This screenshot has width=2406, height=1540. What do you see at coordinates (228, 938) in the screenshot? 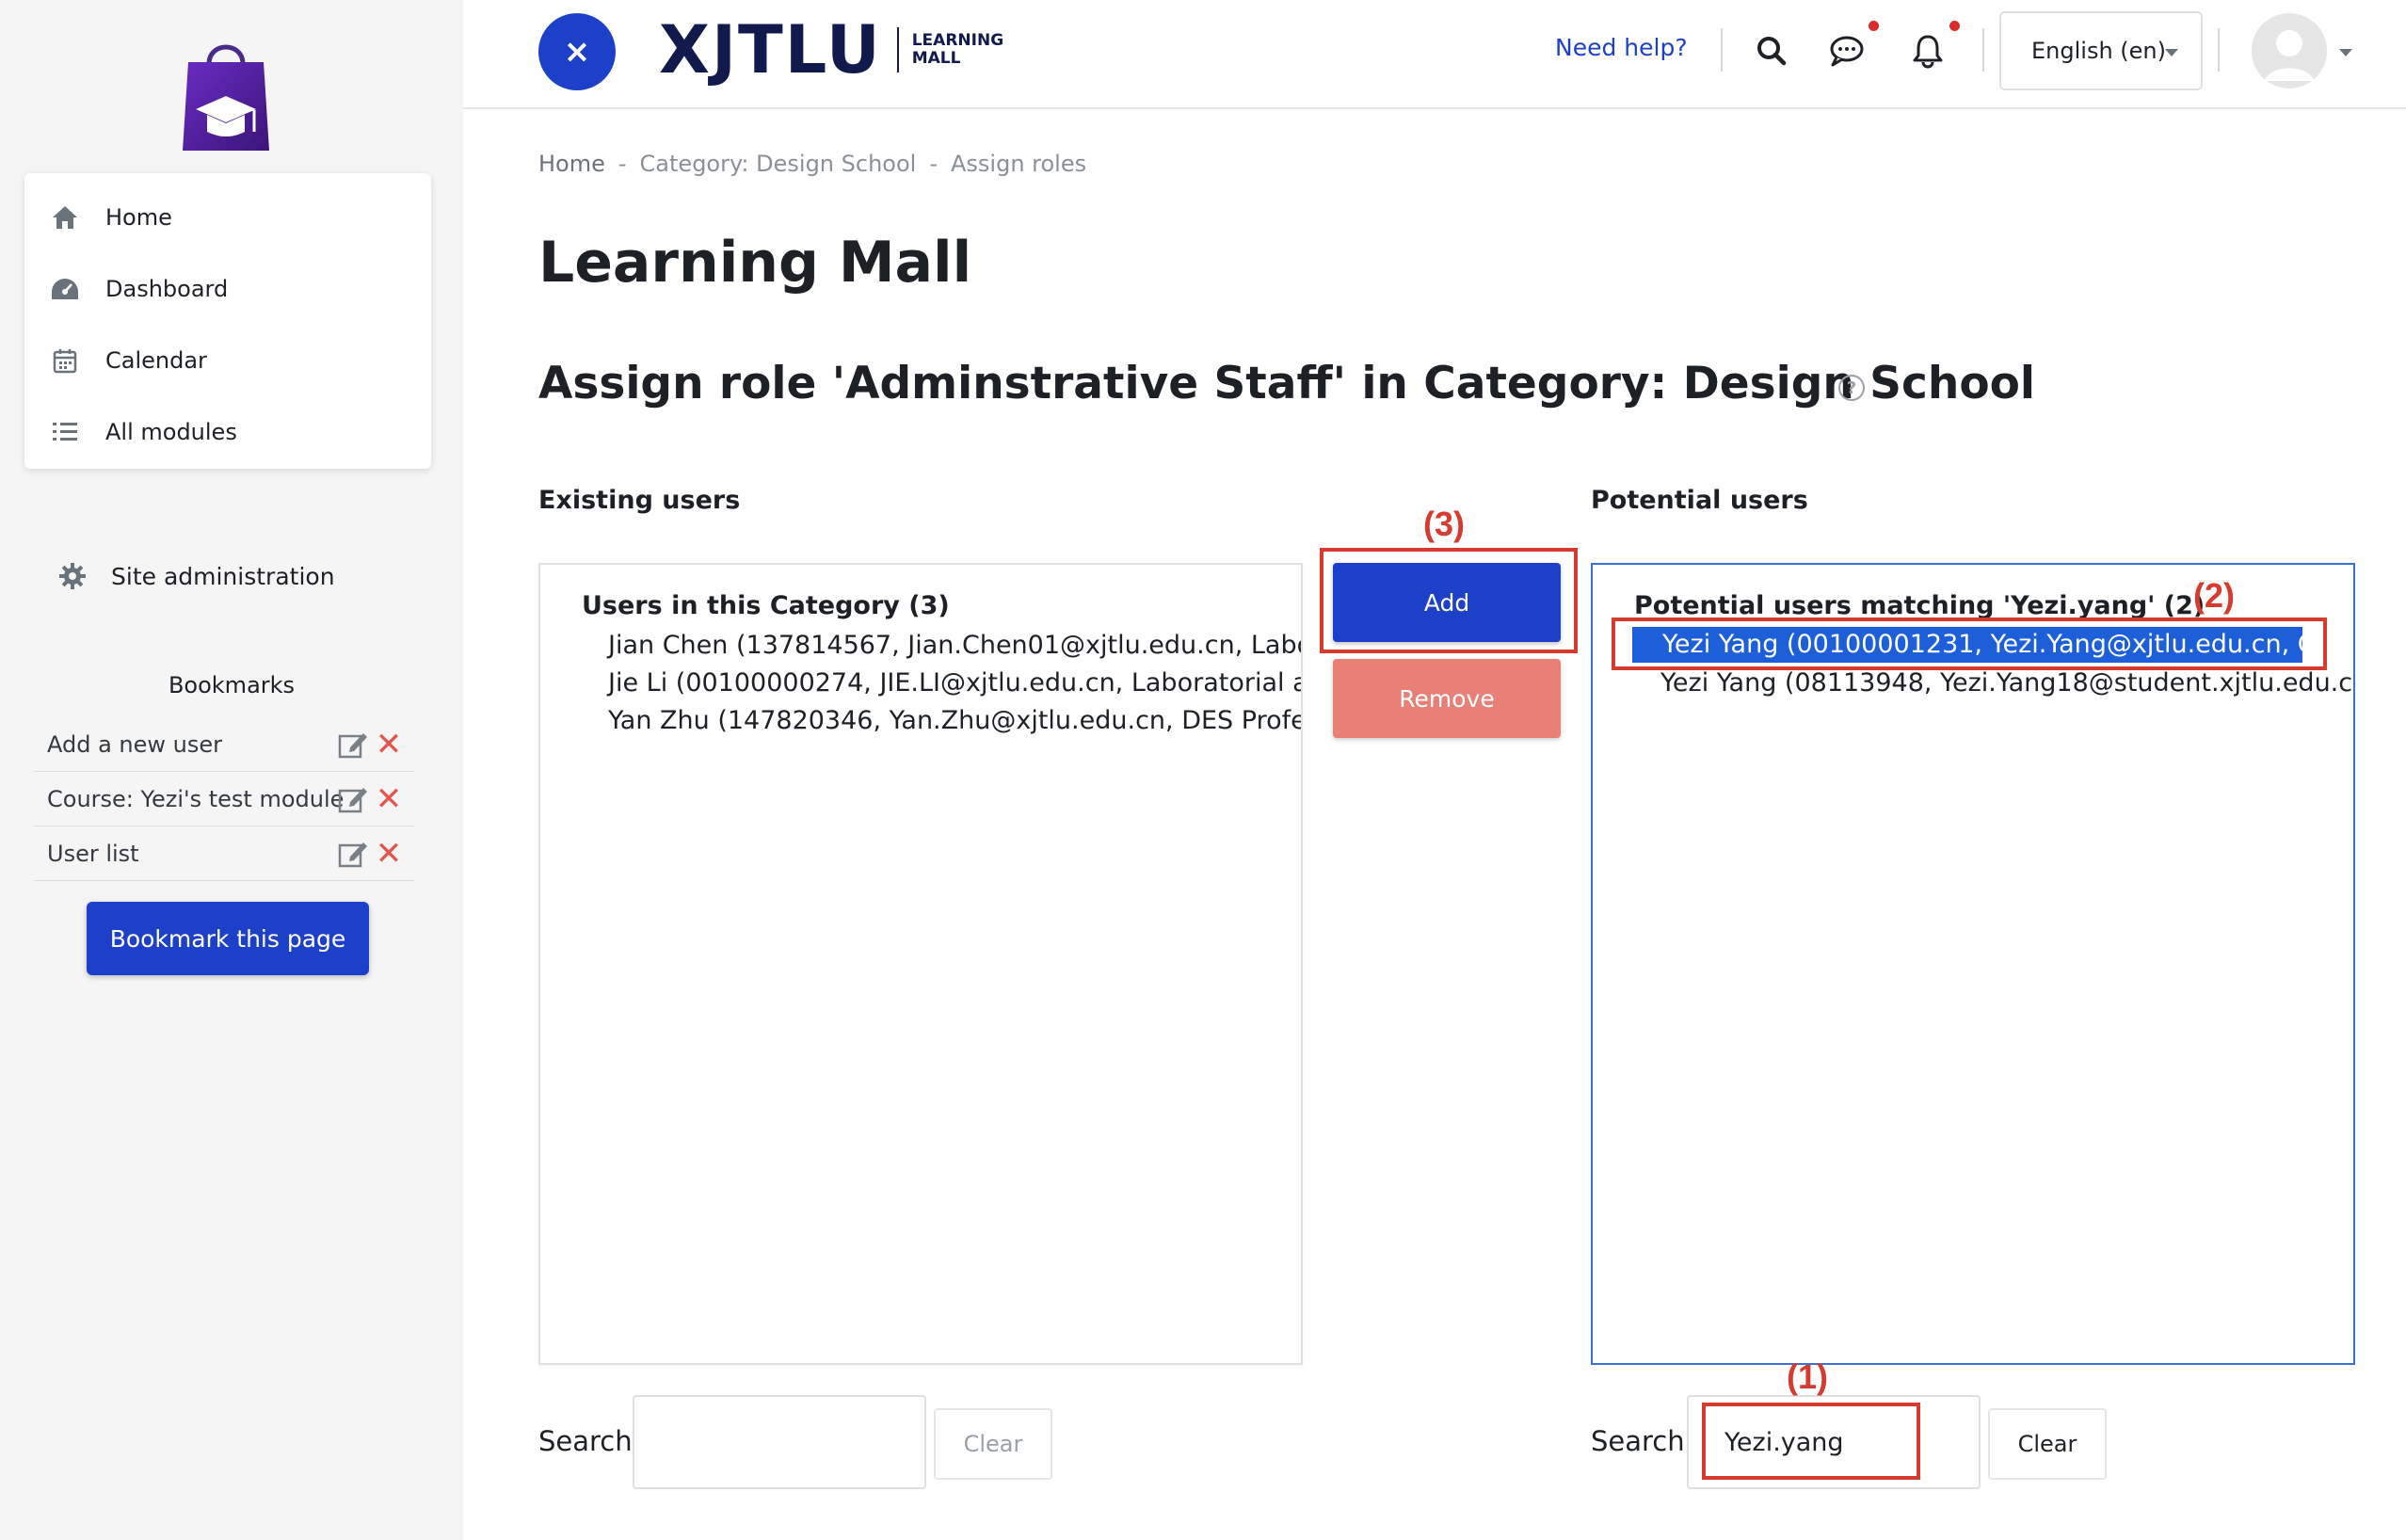
I see `bookmark-this-page-button: Bookmark this page` at bounding box center [228, 938].